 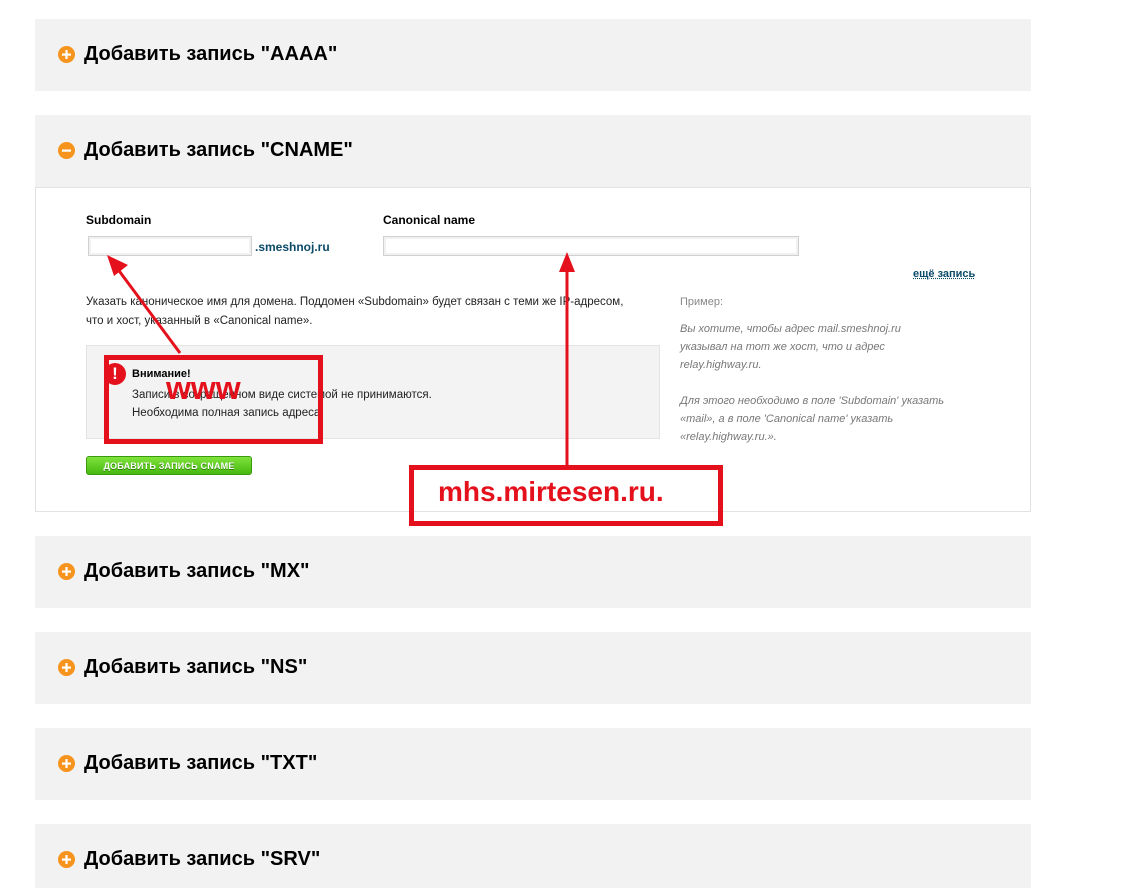 I want to click on subdomain-label: Subdomain, so click(x=119, y=220).